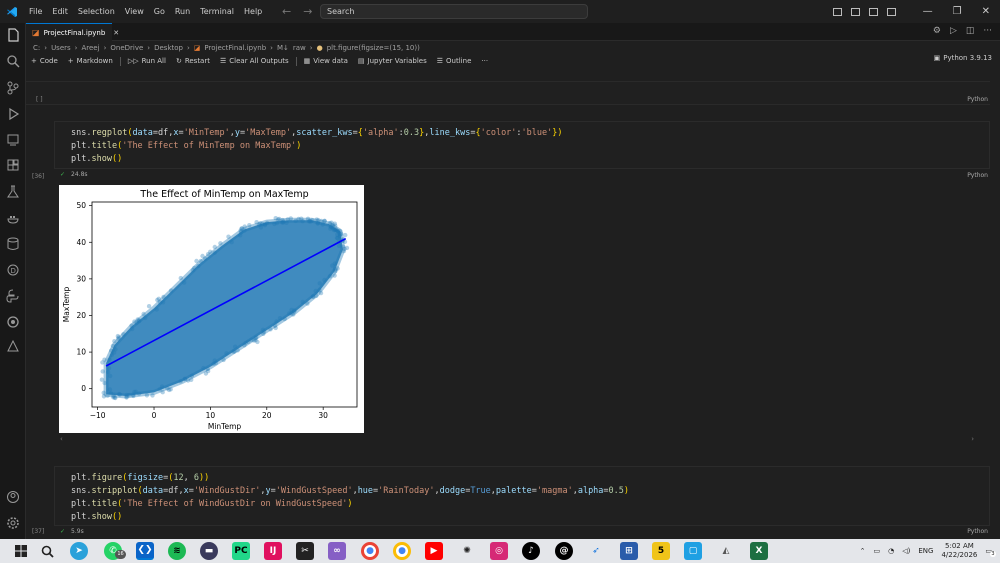 The width and height of the screenshot is (1000, 563). What do you see at coordinates (217, 11) in the screenshot?
I see `menu-terminal: Terminal` at bounding box center [217, 11].